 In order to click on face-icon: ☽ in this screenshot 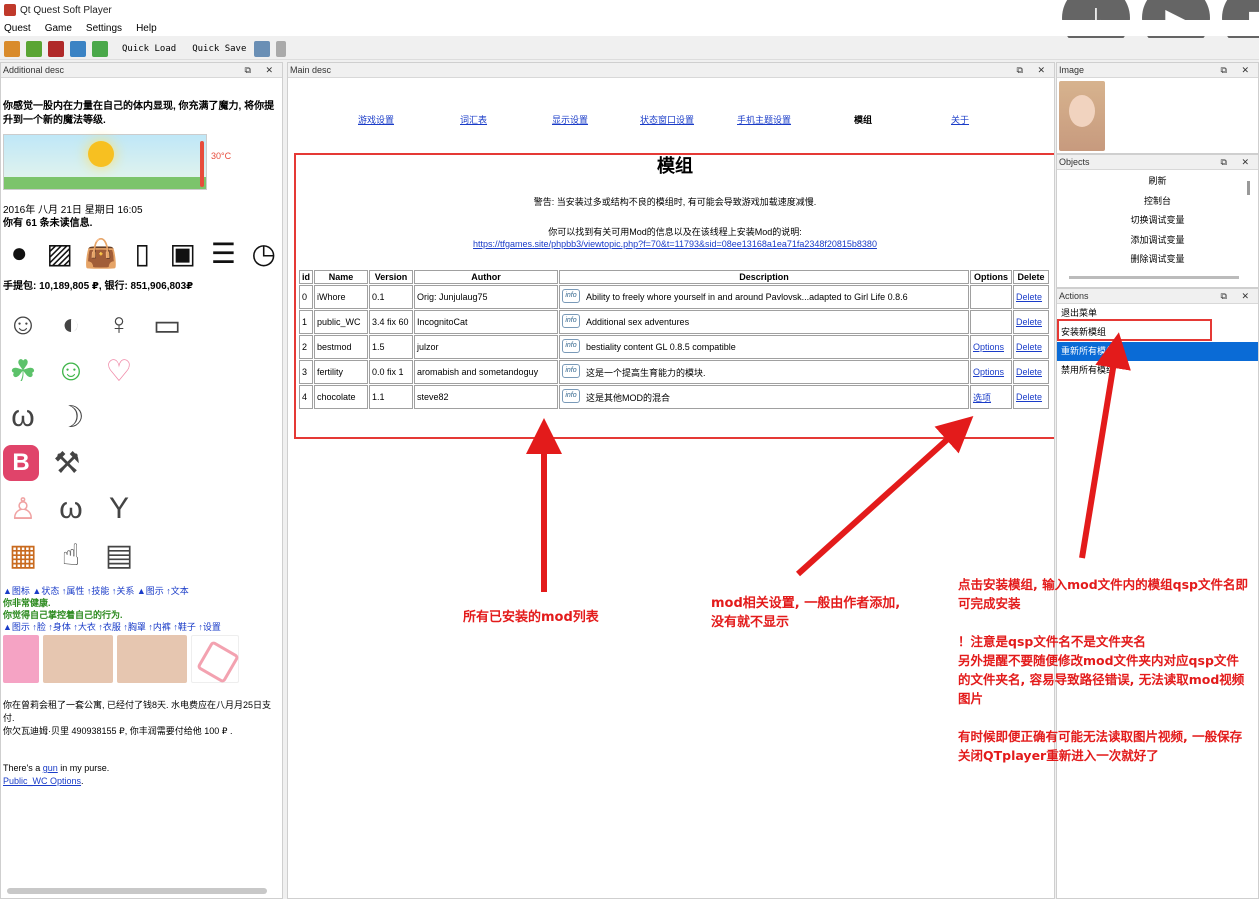, I will do `click(71, 417)`.